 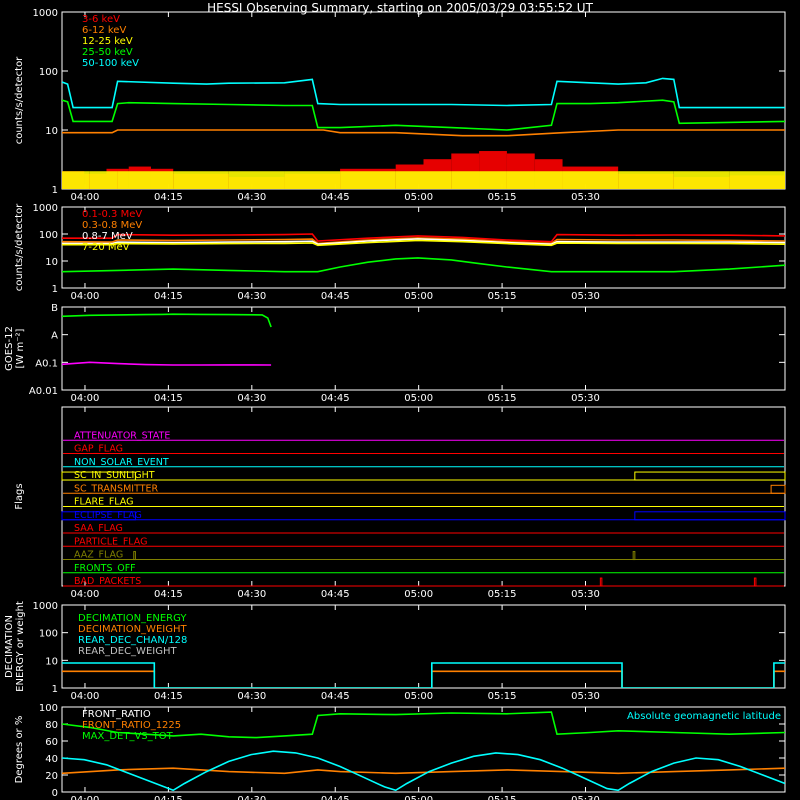 I want to click on flag-label: ATTENUATOR_STATE, so click(x=122, y=435).